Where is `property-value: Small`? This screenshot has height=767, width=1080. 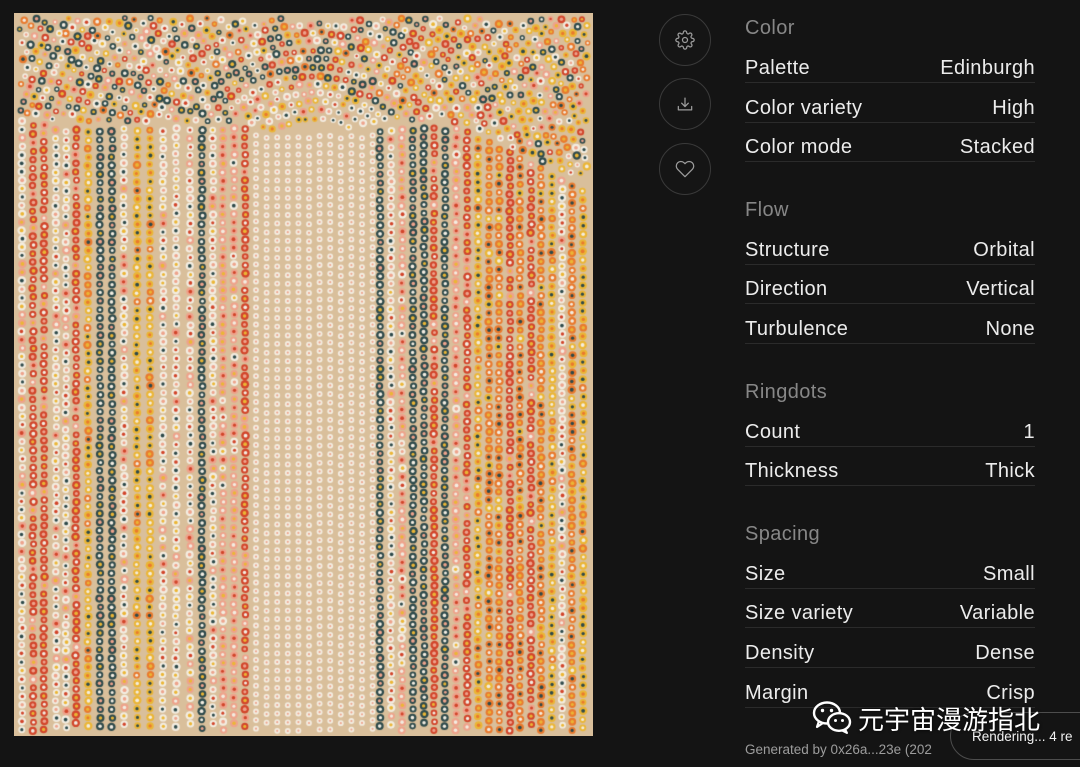 property-value: Small is located at coordinates (1008, 573).